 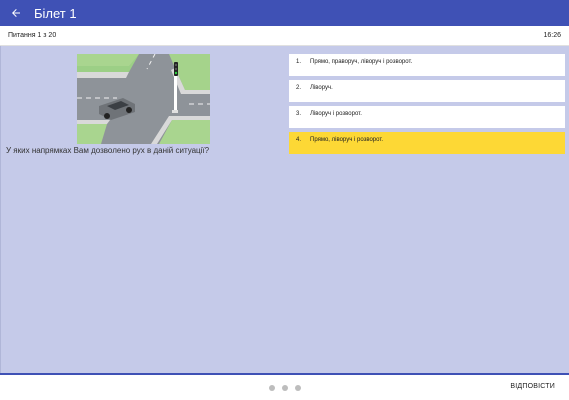 What do you see at coordinates (299, 88) in the screenshot?
I see `answer-number: 2.` at bounding box center [299, 88].